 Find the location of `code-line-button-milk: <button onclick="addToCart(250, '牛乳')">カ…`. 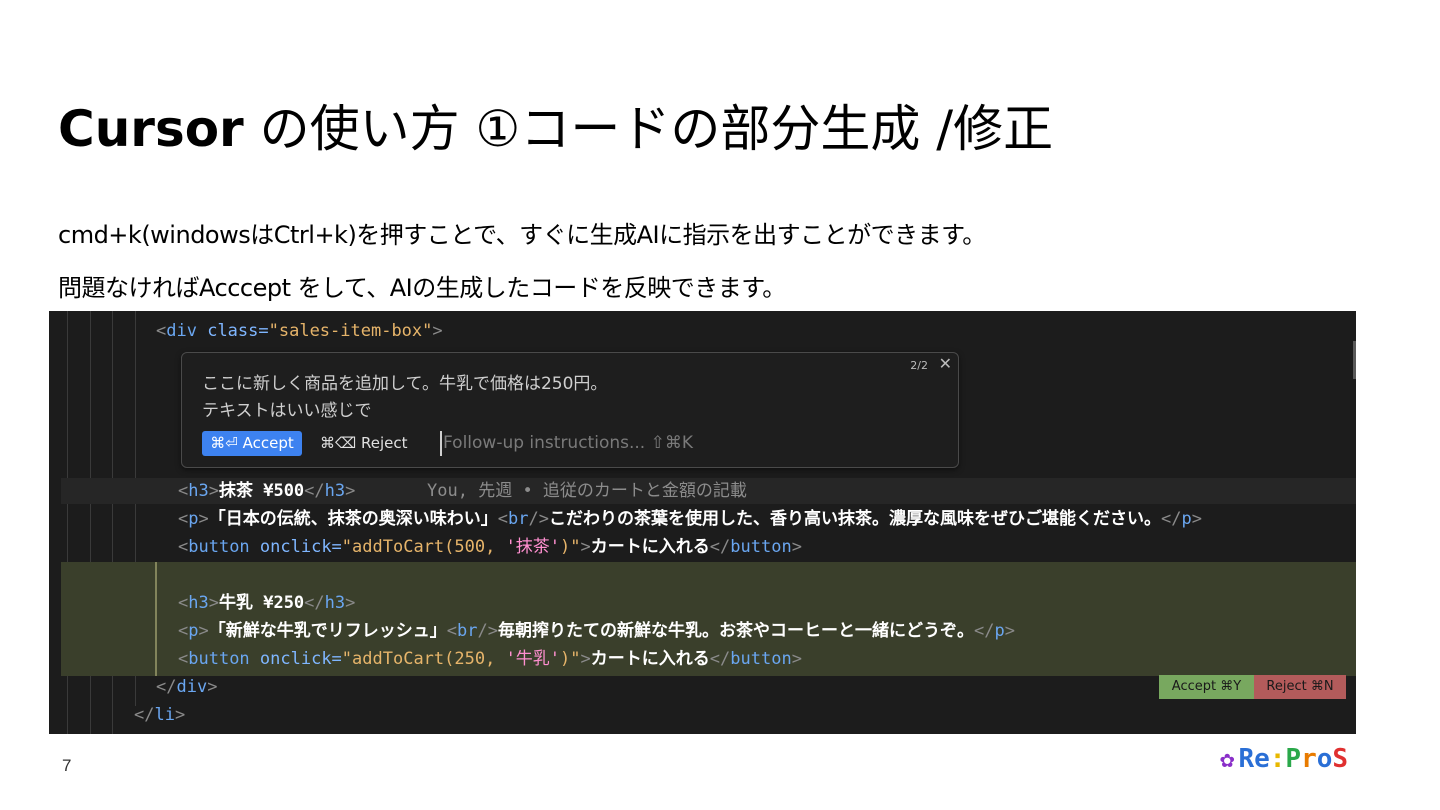

code-line-button-milk: <button onclick="addToCart(250, '牛乳')">カ… is located at coordinates (490, 659).